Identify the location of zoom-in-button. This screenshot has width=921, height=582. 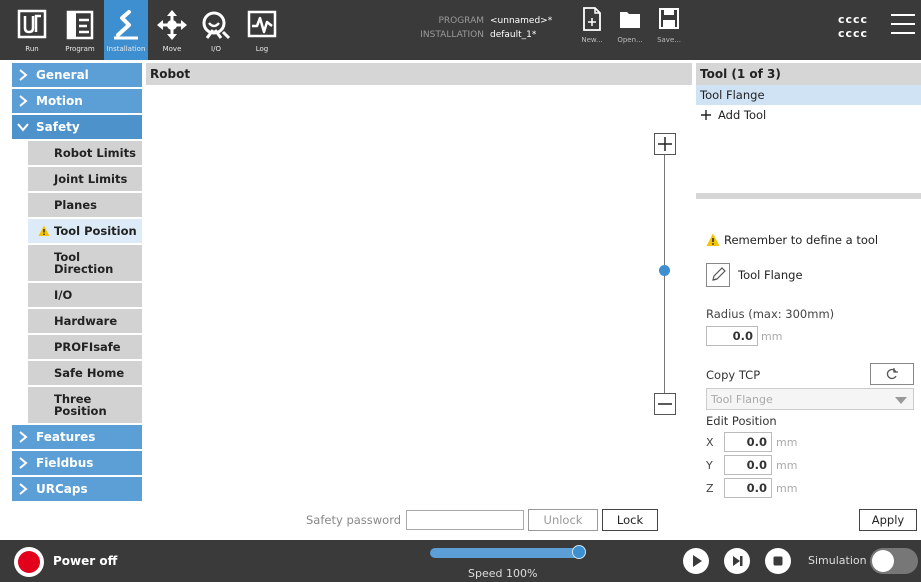
(665, 144).